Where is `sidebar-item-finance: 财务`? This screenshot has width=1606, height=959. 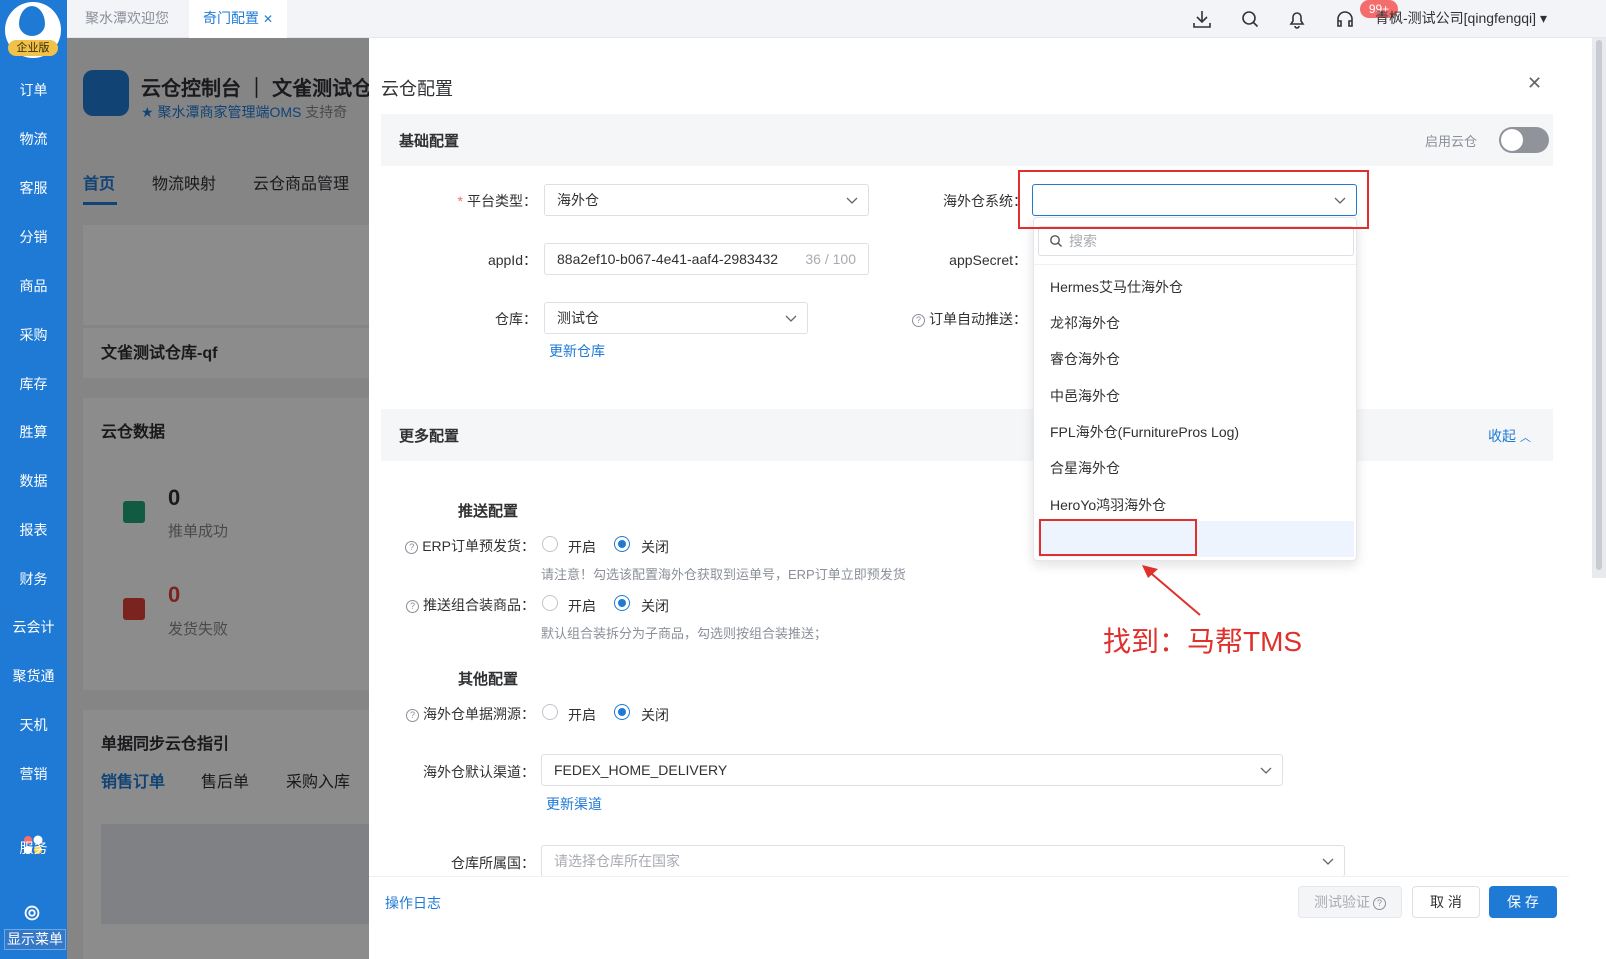
sidebar-item-finance: 财务 is located at coordinates (33, 579).